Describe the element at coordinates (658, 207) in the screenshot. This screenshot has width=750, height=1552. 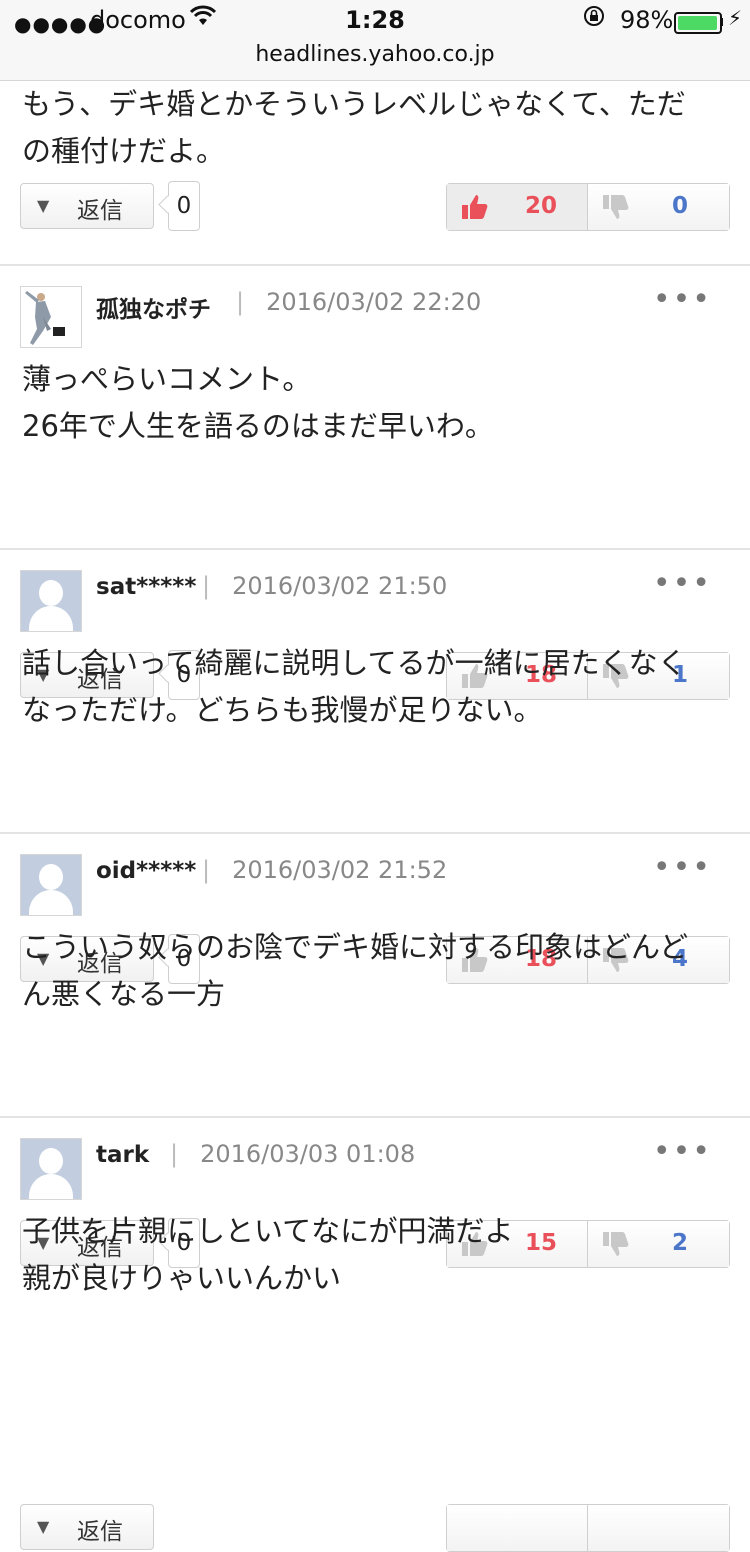
I see `dislike-button: 0` at that location.